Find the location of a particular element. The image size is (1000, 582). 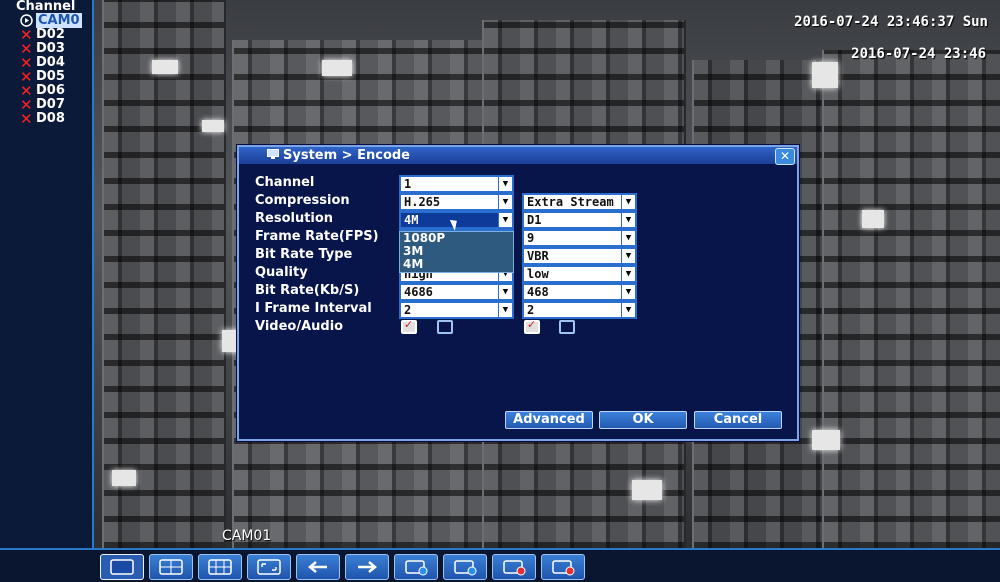

channel-item-d07: ✕ D07 is located at coordinates (46, 105).